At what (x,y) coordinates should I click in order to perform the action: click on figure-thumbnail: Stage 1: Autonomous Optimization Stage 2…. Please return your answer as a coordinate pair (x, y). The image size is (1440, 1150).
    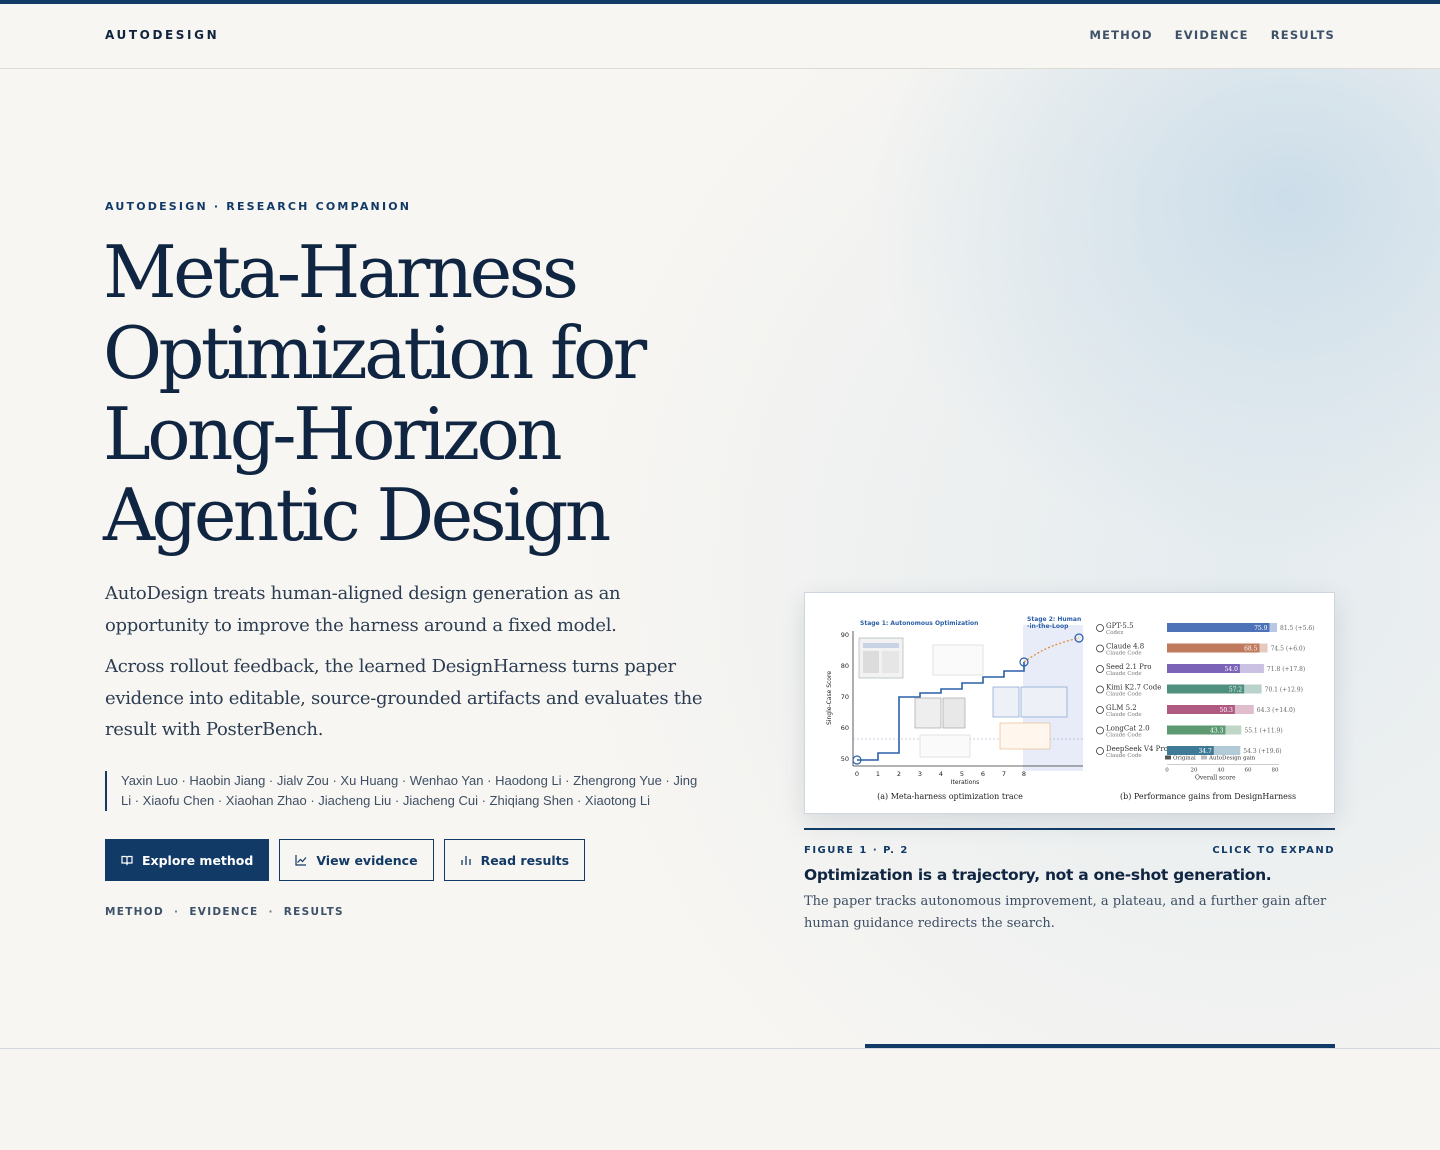
    Looking at the image, I should click on (1069, 703).